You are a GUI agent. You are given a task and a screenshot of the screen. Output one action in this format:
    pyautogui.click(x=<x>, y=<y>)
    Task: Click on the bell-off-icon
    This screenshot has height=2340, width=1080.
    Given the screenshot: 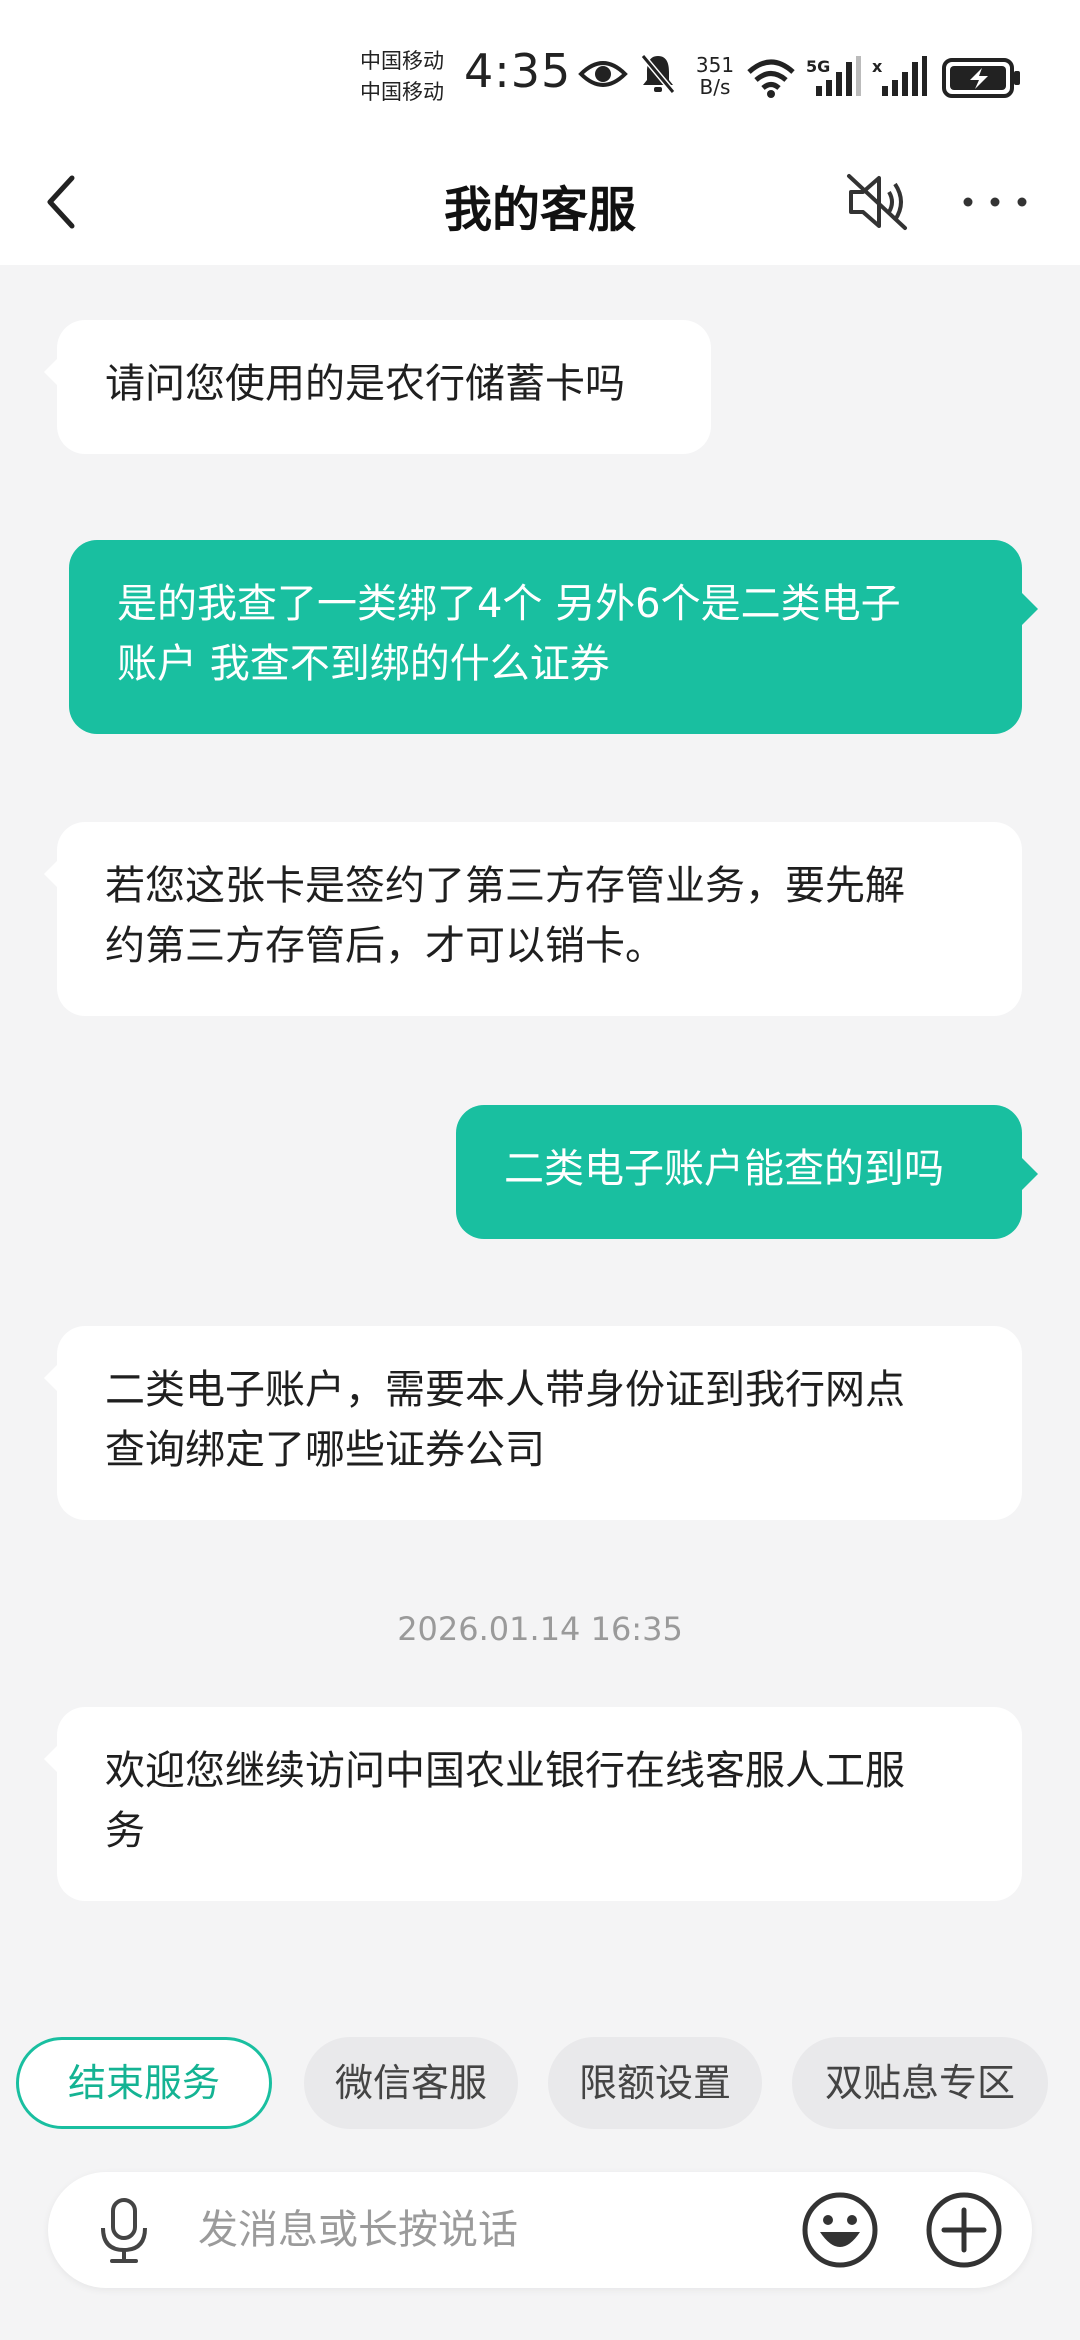 What is the action you would take?
    pyautogui.click(x=658, y=74)
    